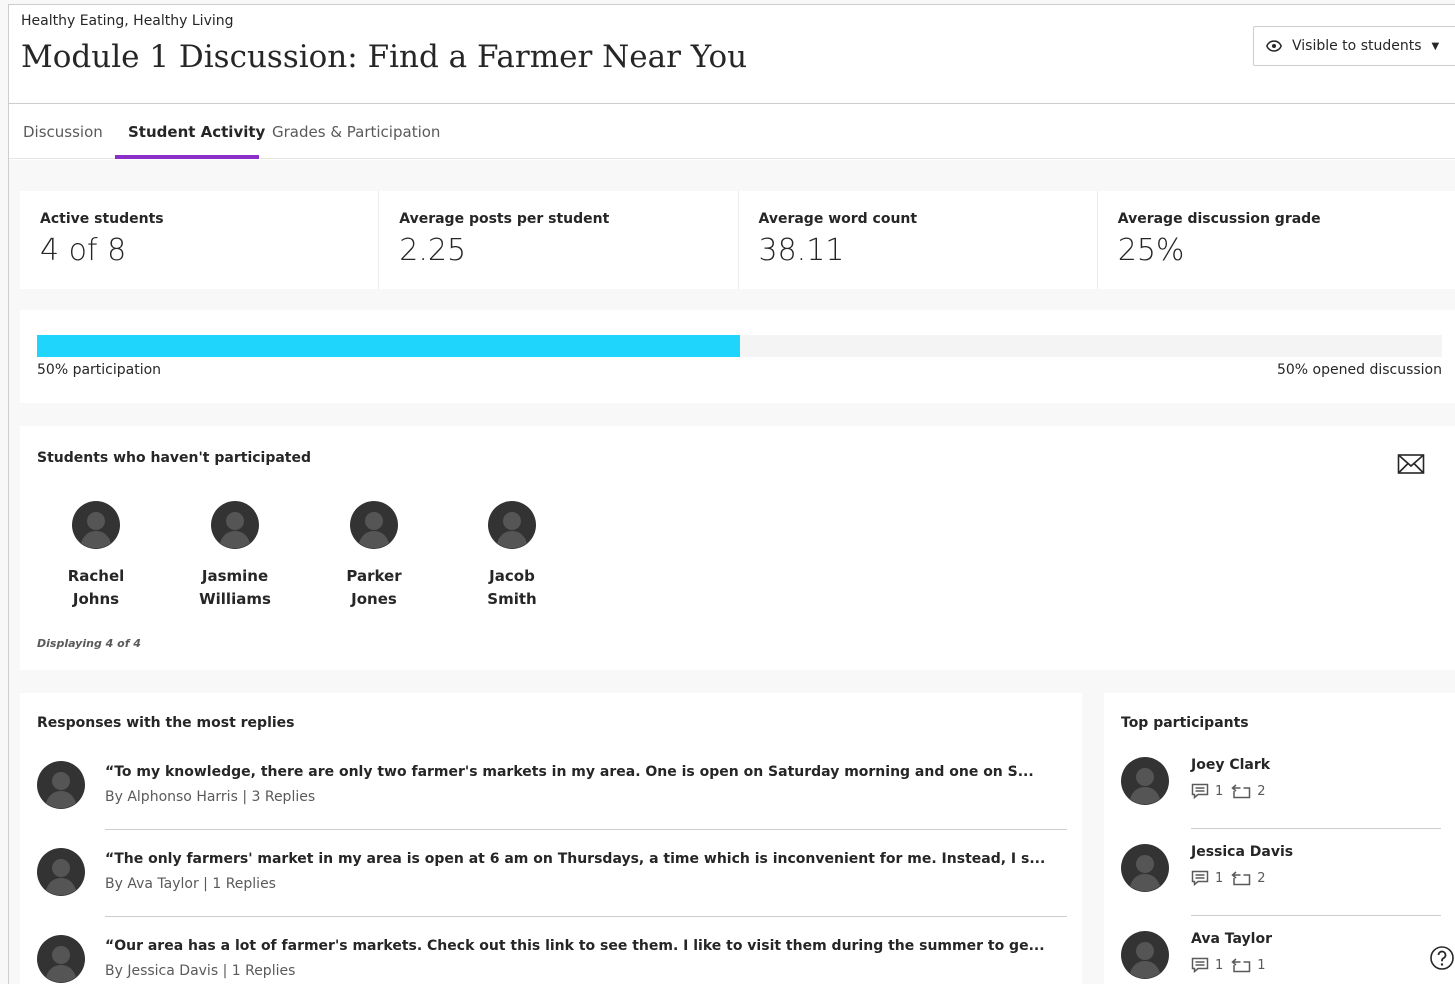 The image size is (1455, 984). Describe the element at coordinates (187, 157) in the screenshot. I see `active-tab-indicator` at that location.